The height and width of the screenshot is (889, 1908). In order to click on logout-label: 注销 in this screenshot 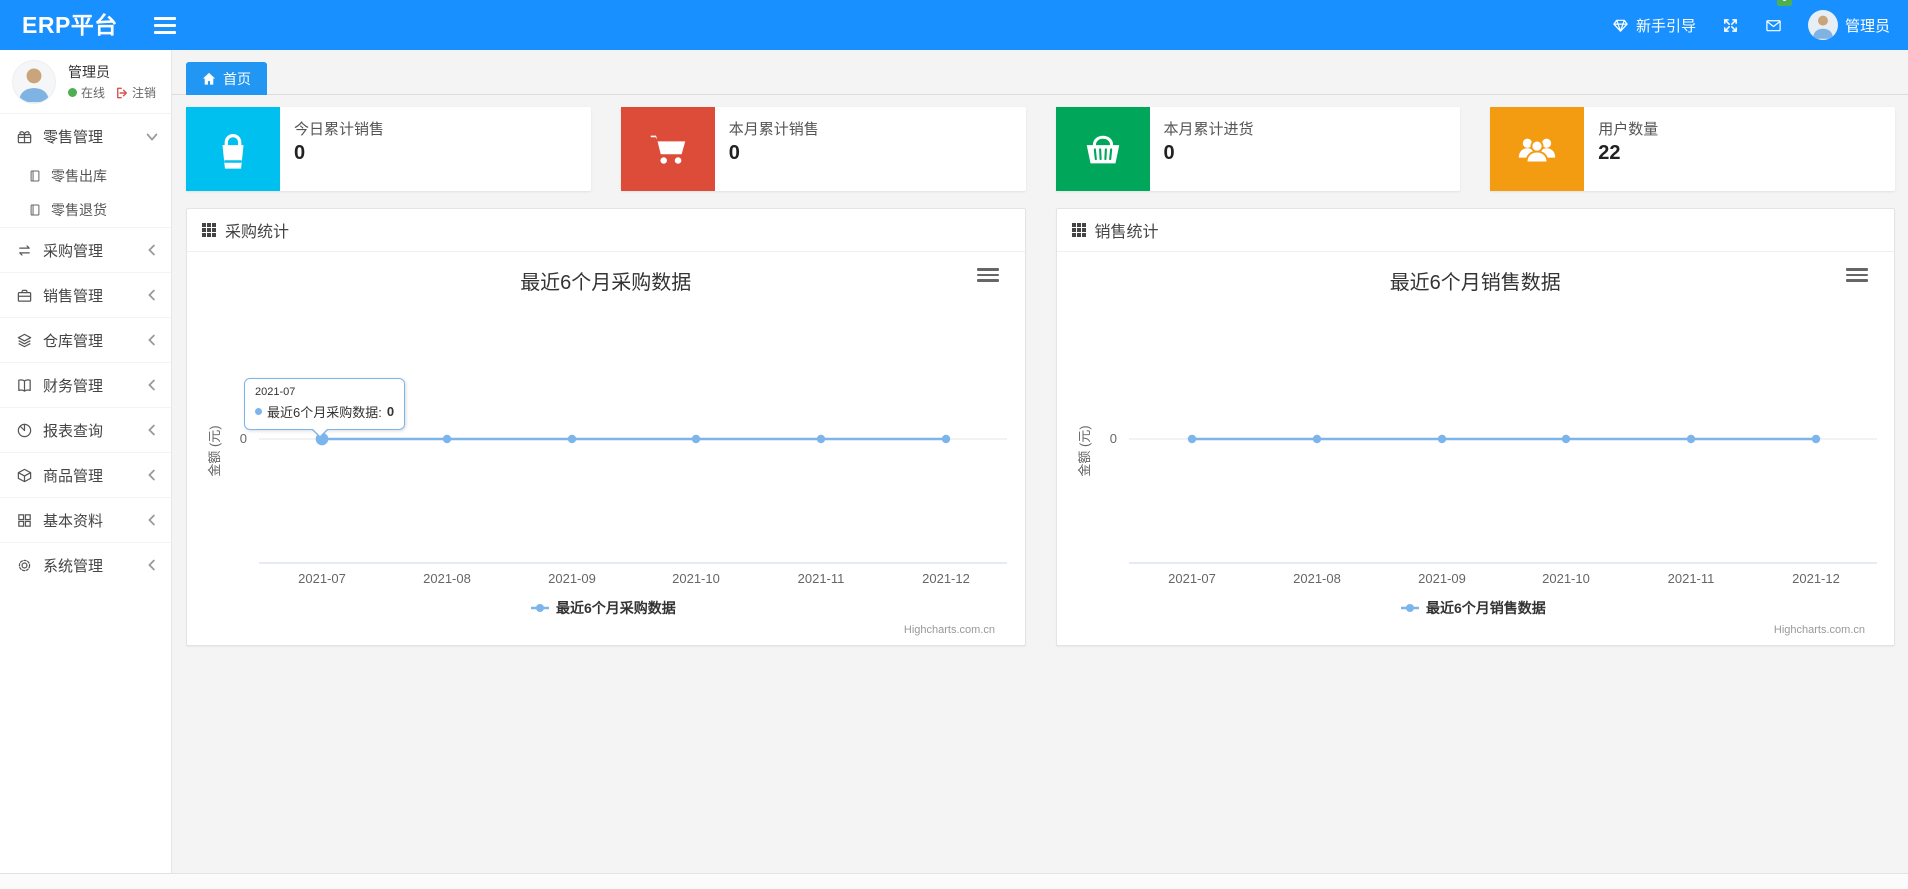, I will do `click(144, 93)`.